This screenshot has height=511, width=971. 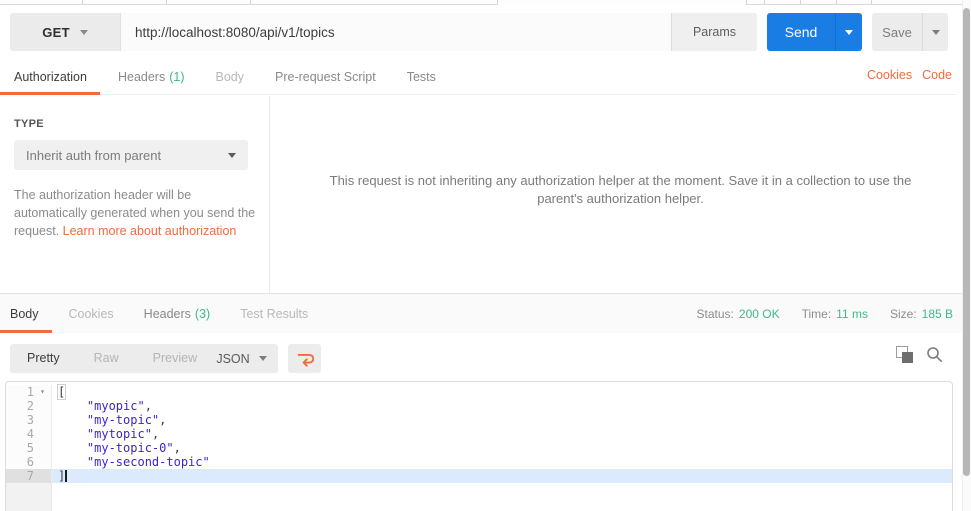 I want to click on auth-type-value: Inherit auth from parent, so click(x=94, y=155).